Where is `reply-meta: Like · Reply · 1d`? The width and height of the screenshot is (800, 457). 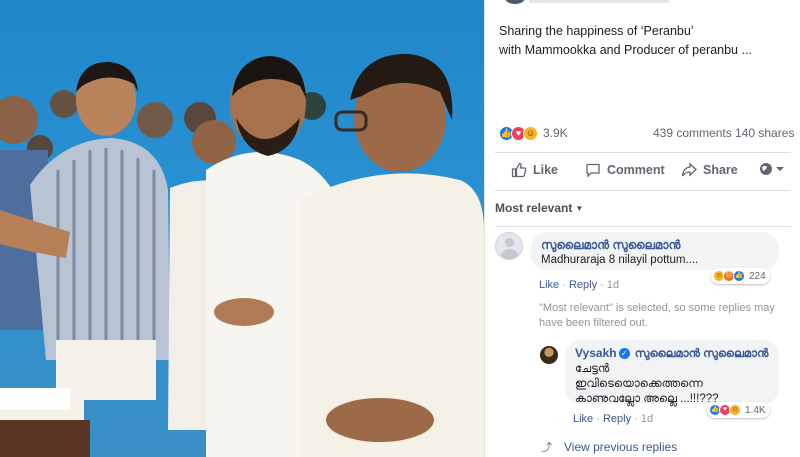
reply-meta: Like · Reply · 1d is located at coordinates (613, 419).